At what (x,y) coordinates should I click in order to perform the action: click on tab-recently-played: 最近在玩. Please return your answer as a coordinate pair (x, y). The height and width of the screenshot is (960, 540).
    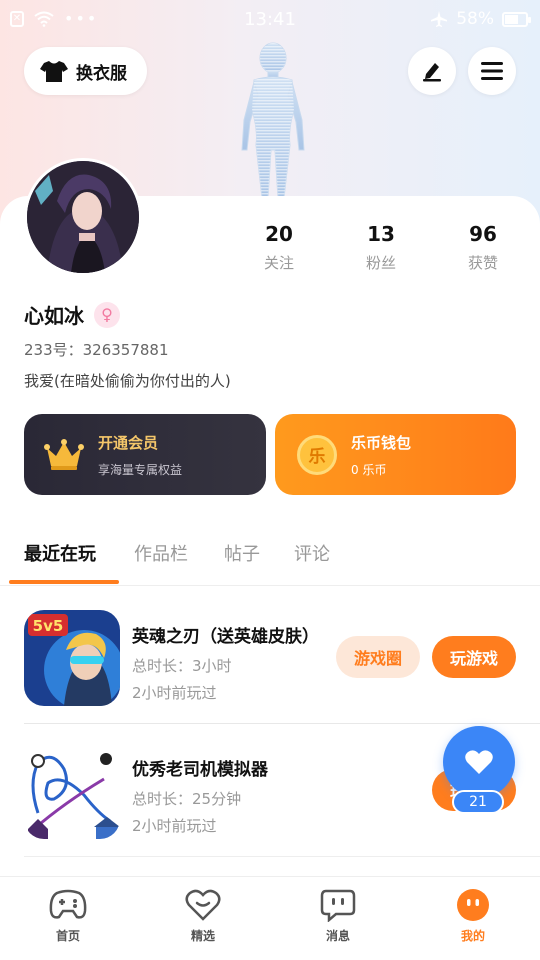
    Looking at the image, I should click on (60, 553).